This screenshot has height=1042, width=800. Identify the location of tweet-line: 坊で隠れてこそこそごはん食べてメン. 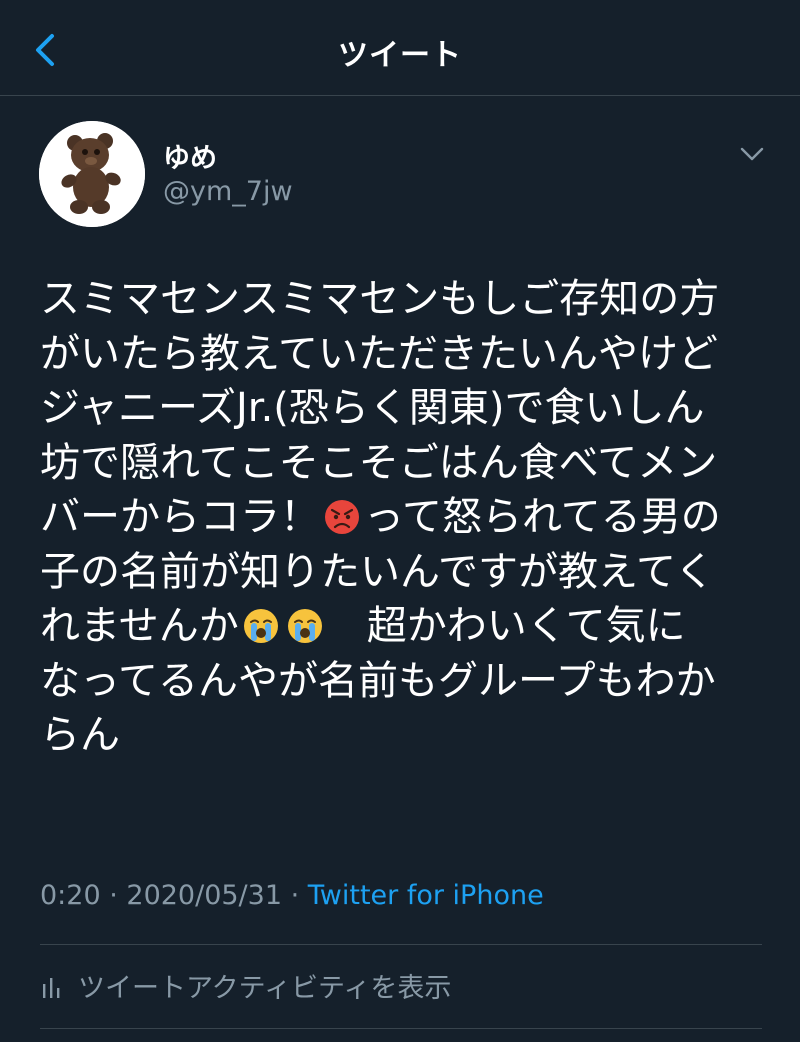
(379, 462).